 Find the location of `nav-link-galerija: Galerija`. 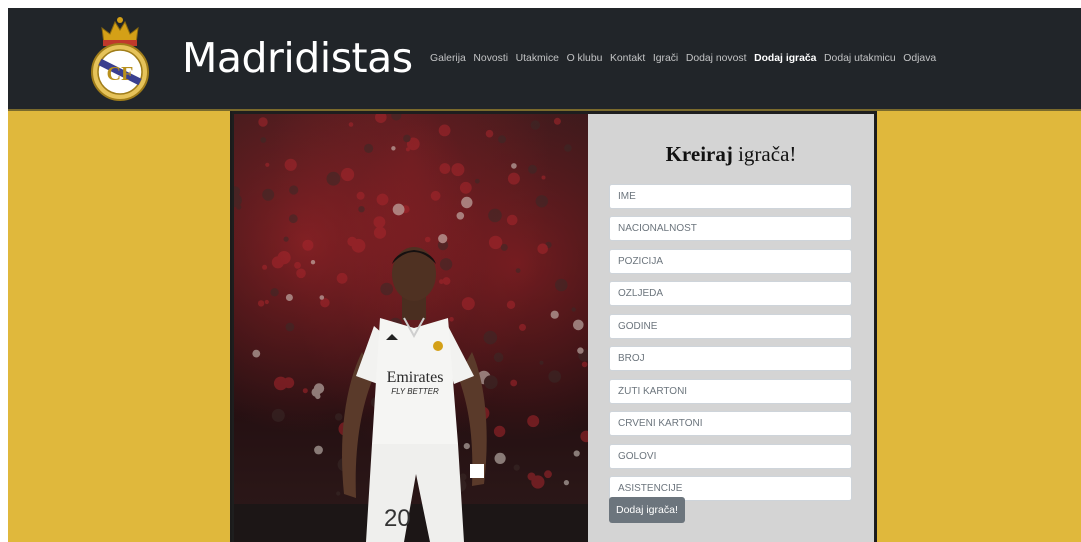

nav-link-galerija: Galerija is located at coordinates (448, 59).